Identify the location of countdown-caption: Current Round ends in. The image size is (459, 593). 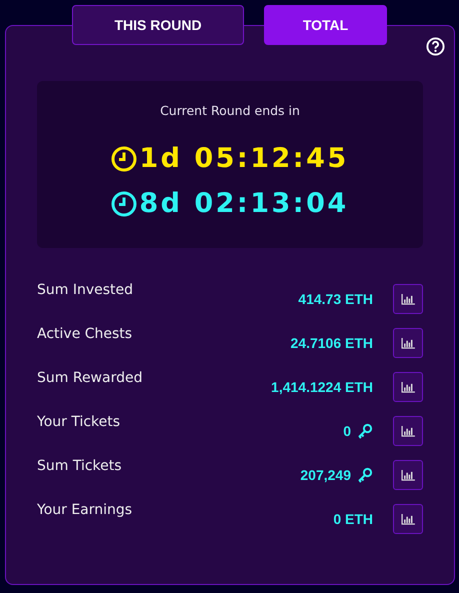
(230, 110).